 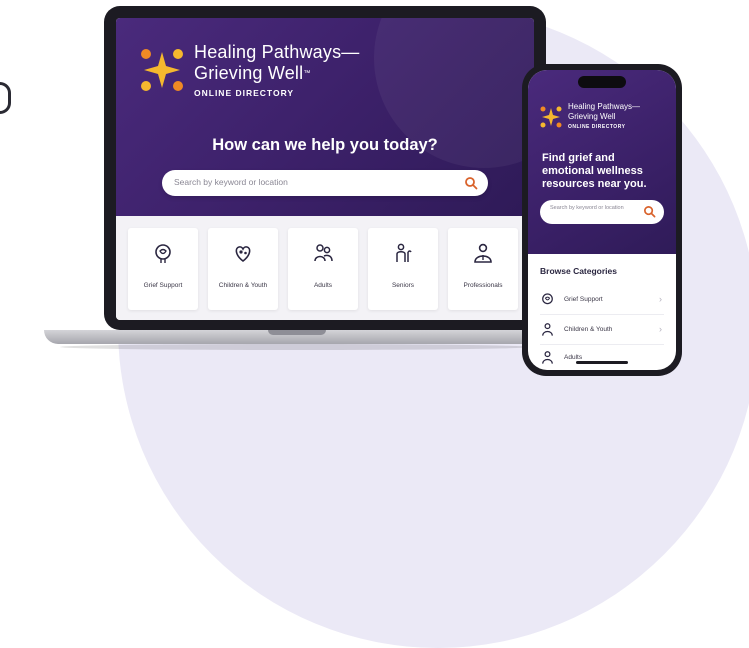 I want to click on brand-line-1: Healing Pathways—, so click(x=277, y=52).